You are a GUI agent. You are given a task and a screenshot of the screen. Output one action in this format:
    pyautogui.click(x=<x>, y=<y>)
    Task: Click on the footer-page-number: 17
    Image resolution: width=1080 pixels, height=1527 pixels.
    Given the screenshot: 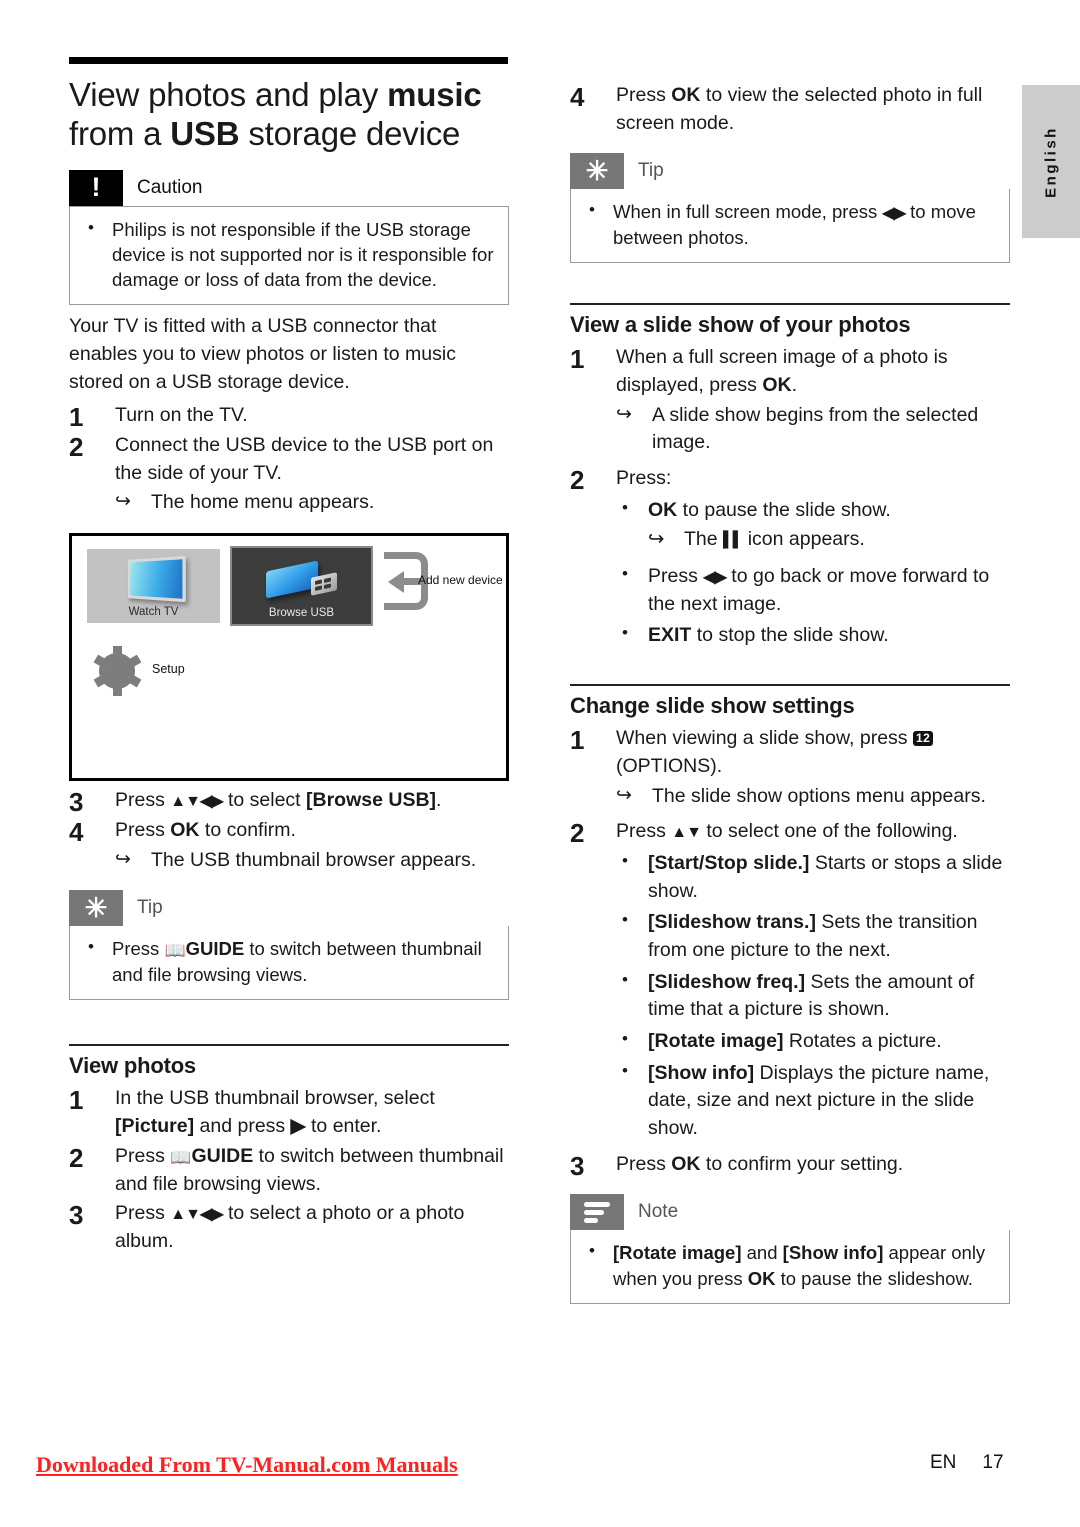 What is the action you would take?
    pyautogui.click(x=993, y=1462)
    